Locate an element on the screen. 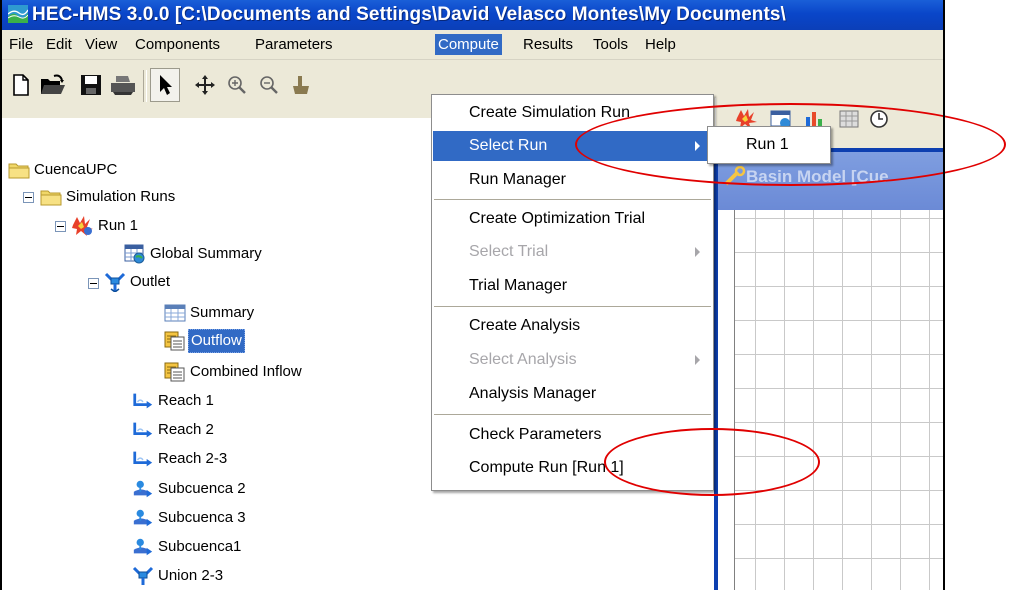  tree-node-subcuenca-2: Subcuenca 2 is located at coordinates (190, 489).